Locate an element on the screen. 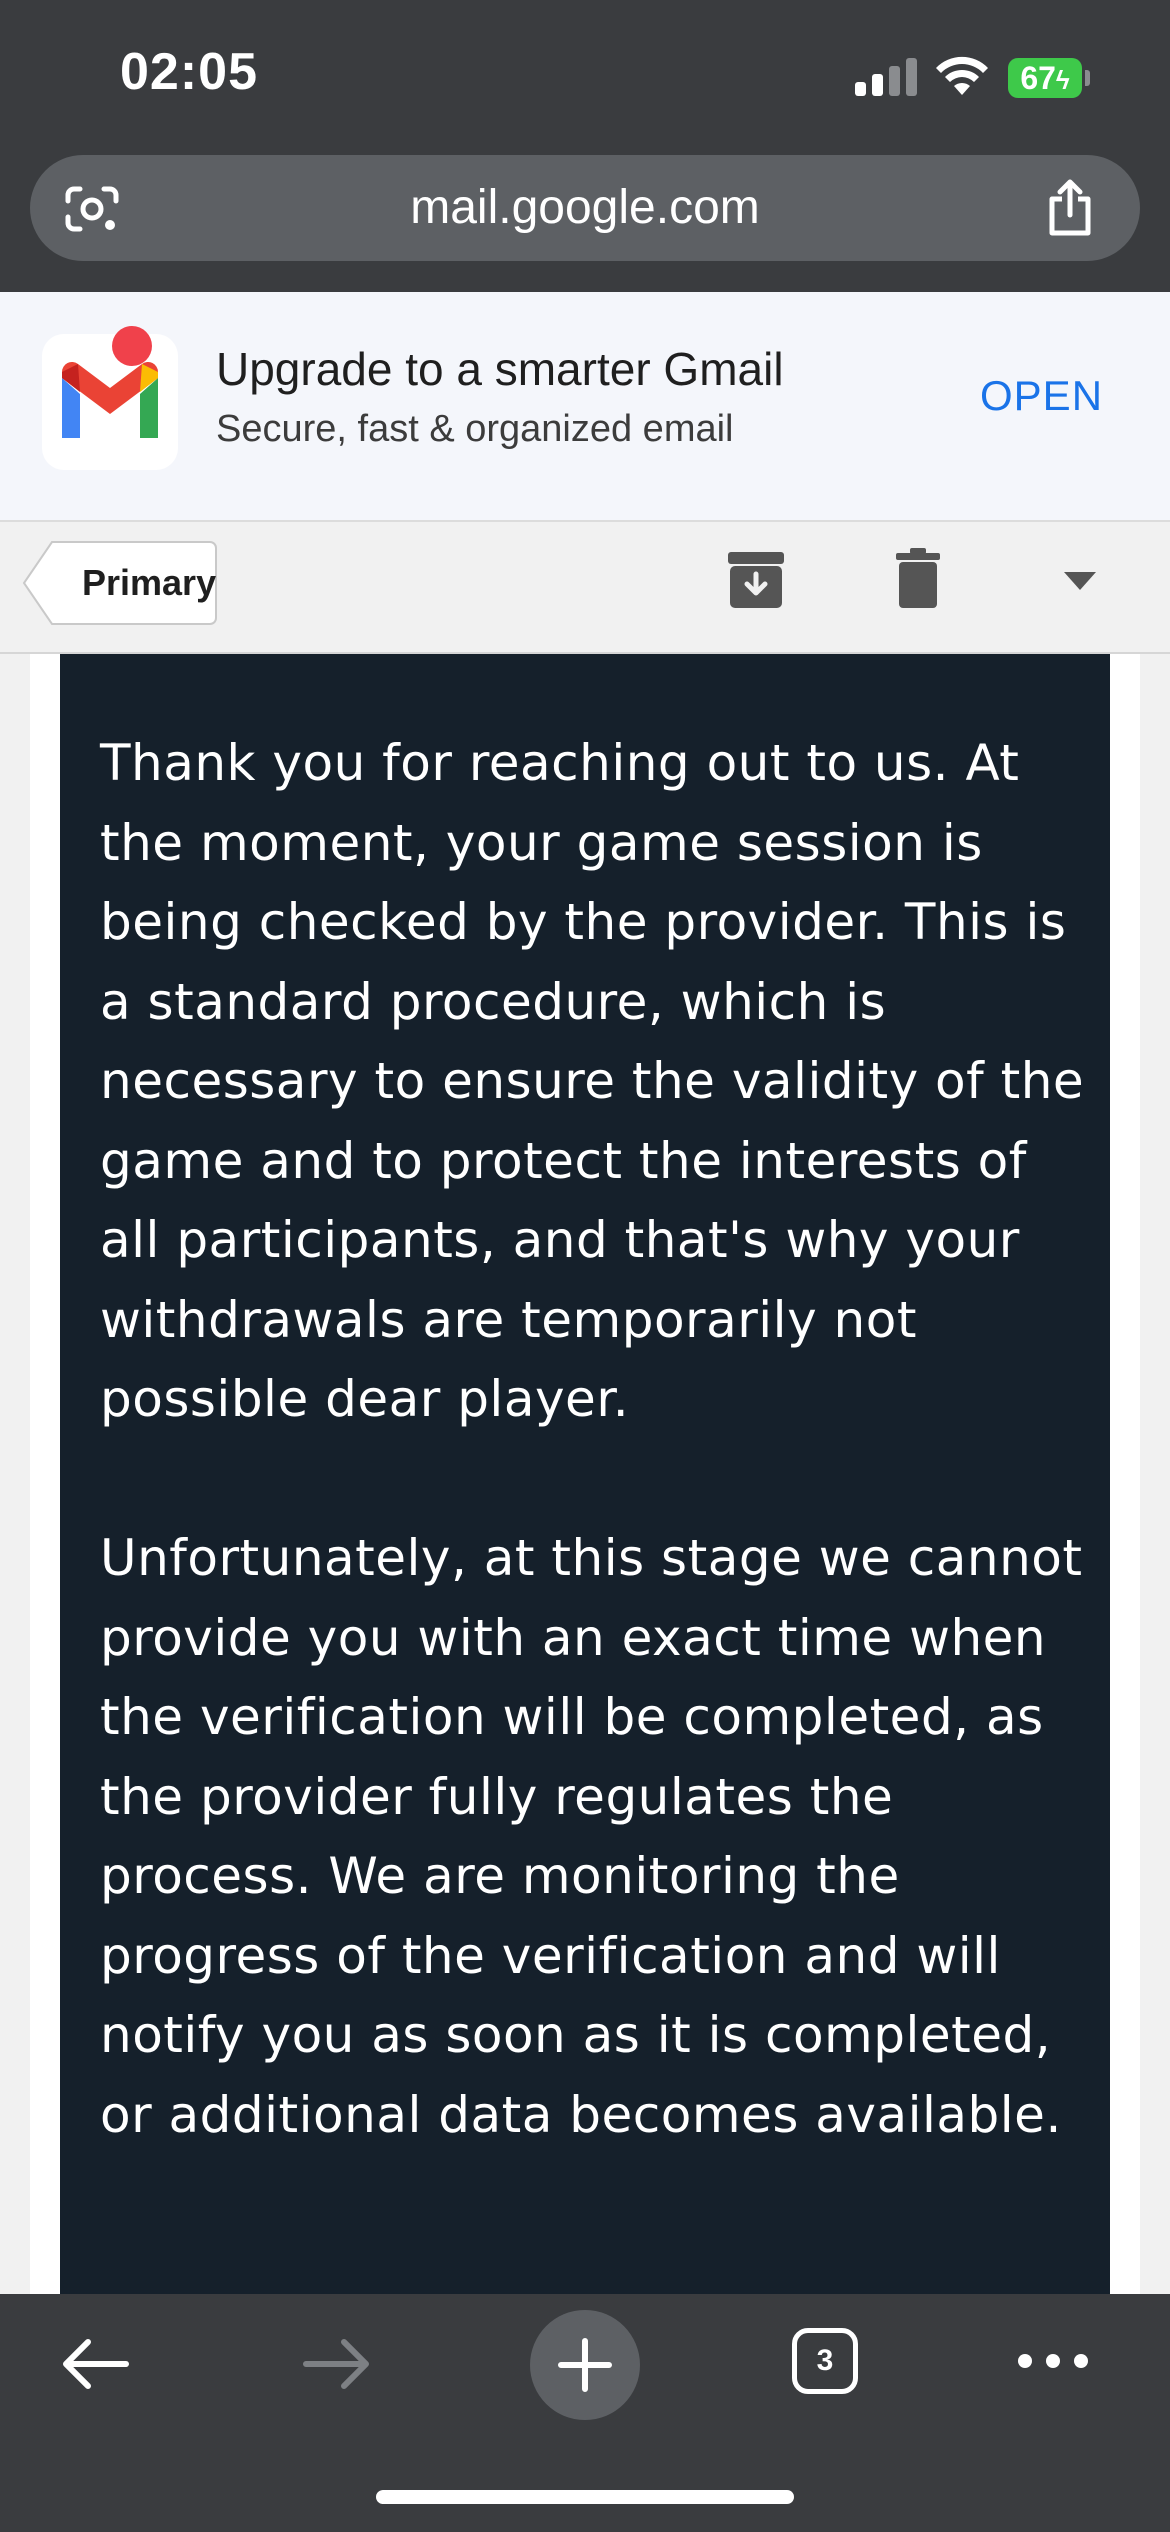 This screenshot has width=1170, height=2532. browser-top-bar: 02:05 67ϟ mail.google.com is located at coordinates (585, 146).